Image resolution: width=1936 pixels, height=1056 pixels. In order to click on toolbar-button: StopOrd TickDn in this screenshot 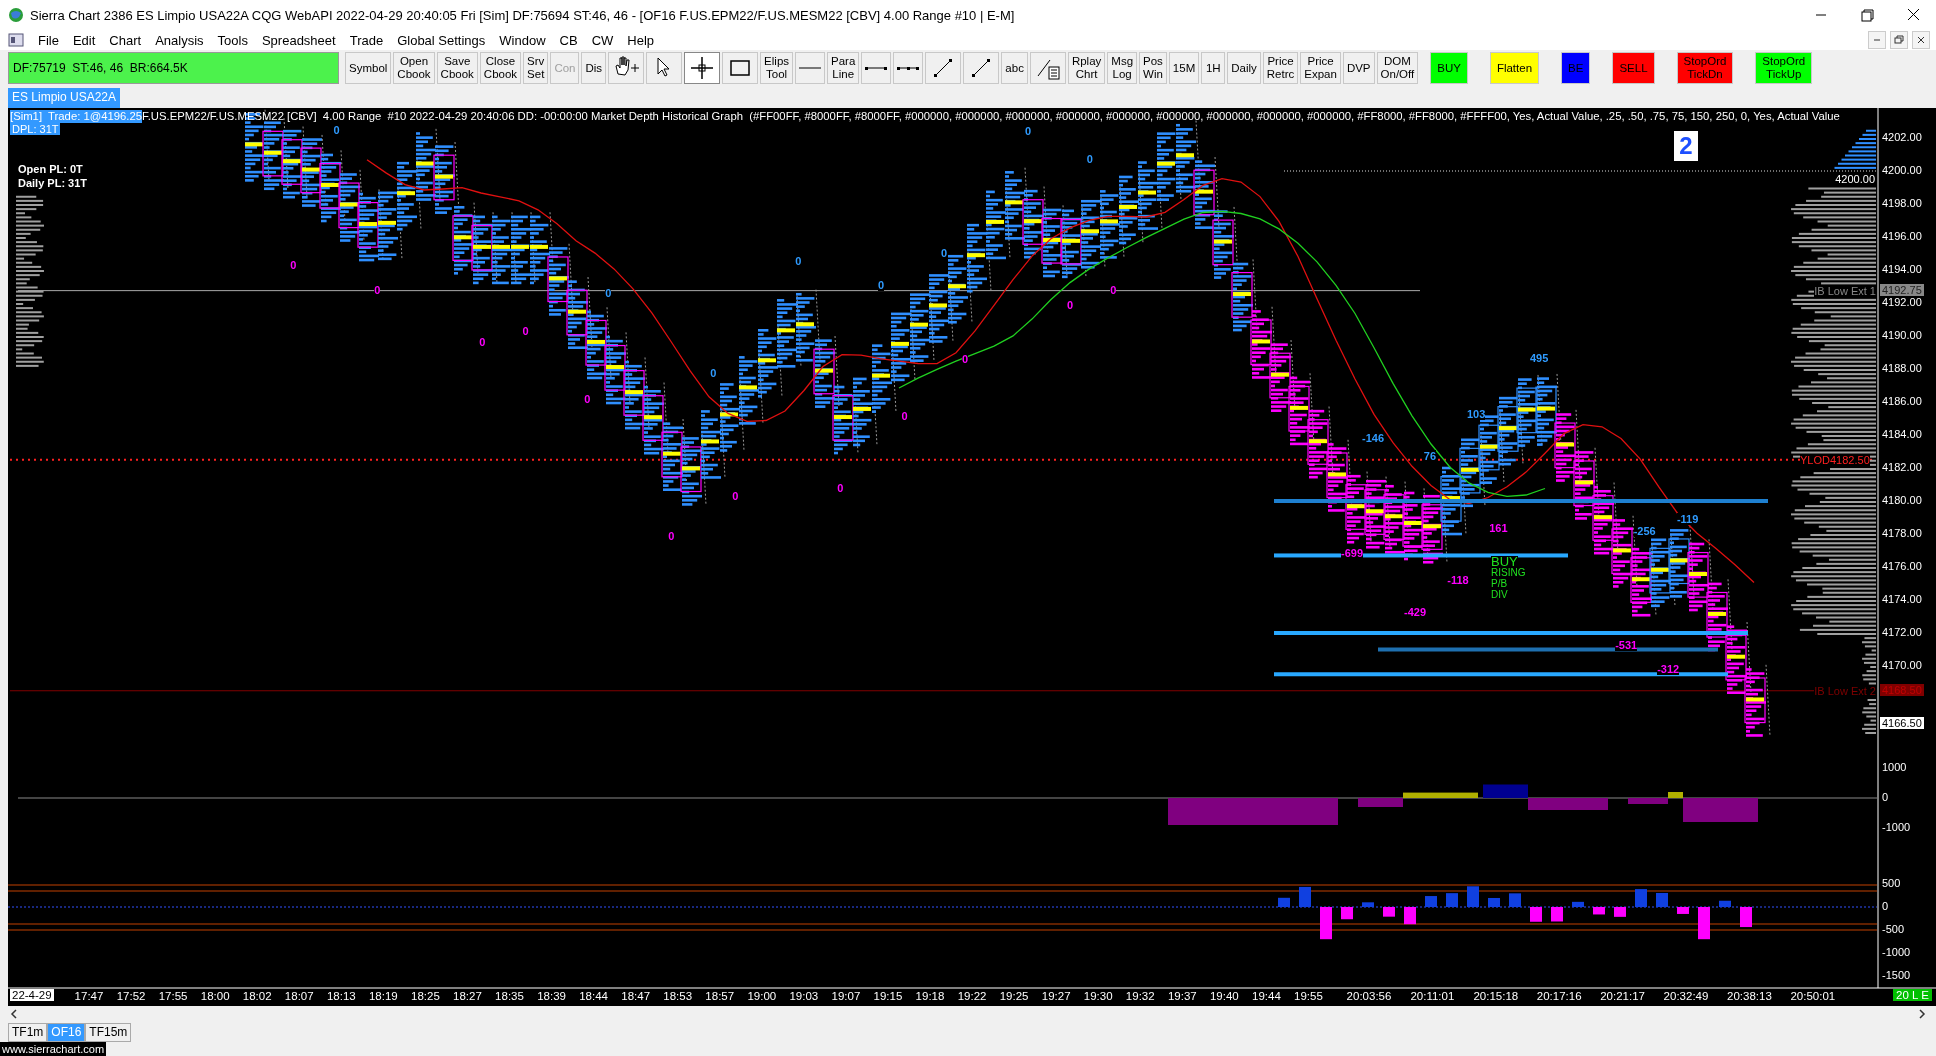, I will do `click(1705, 68)`.